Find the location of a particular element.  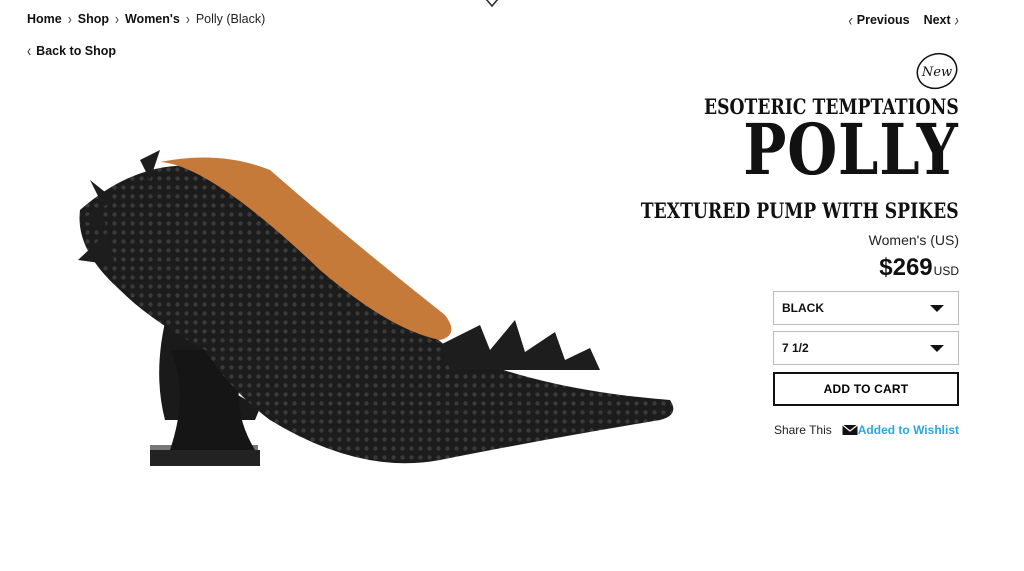

product-pager: ‹ Previous Next › is located at coordinates (903, 19).